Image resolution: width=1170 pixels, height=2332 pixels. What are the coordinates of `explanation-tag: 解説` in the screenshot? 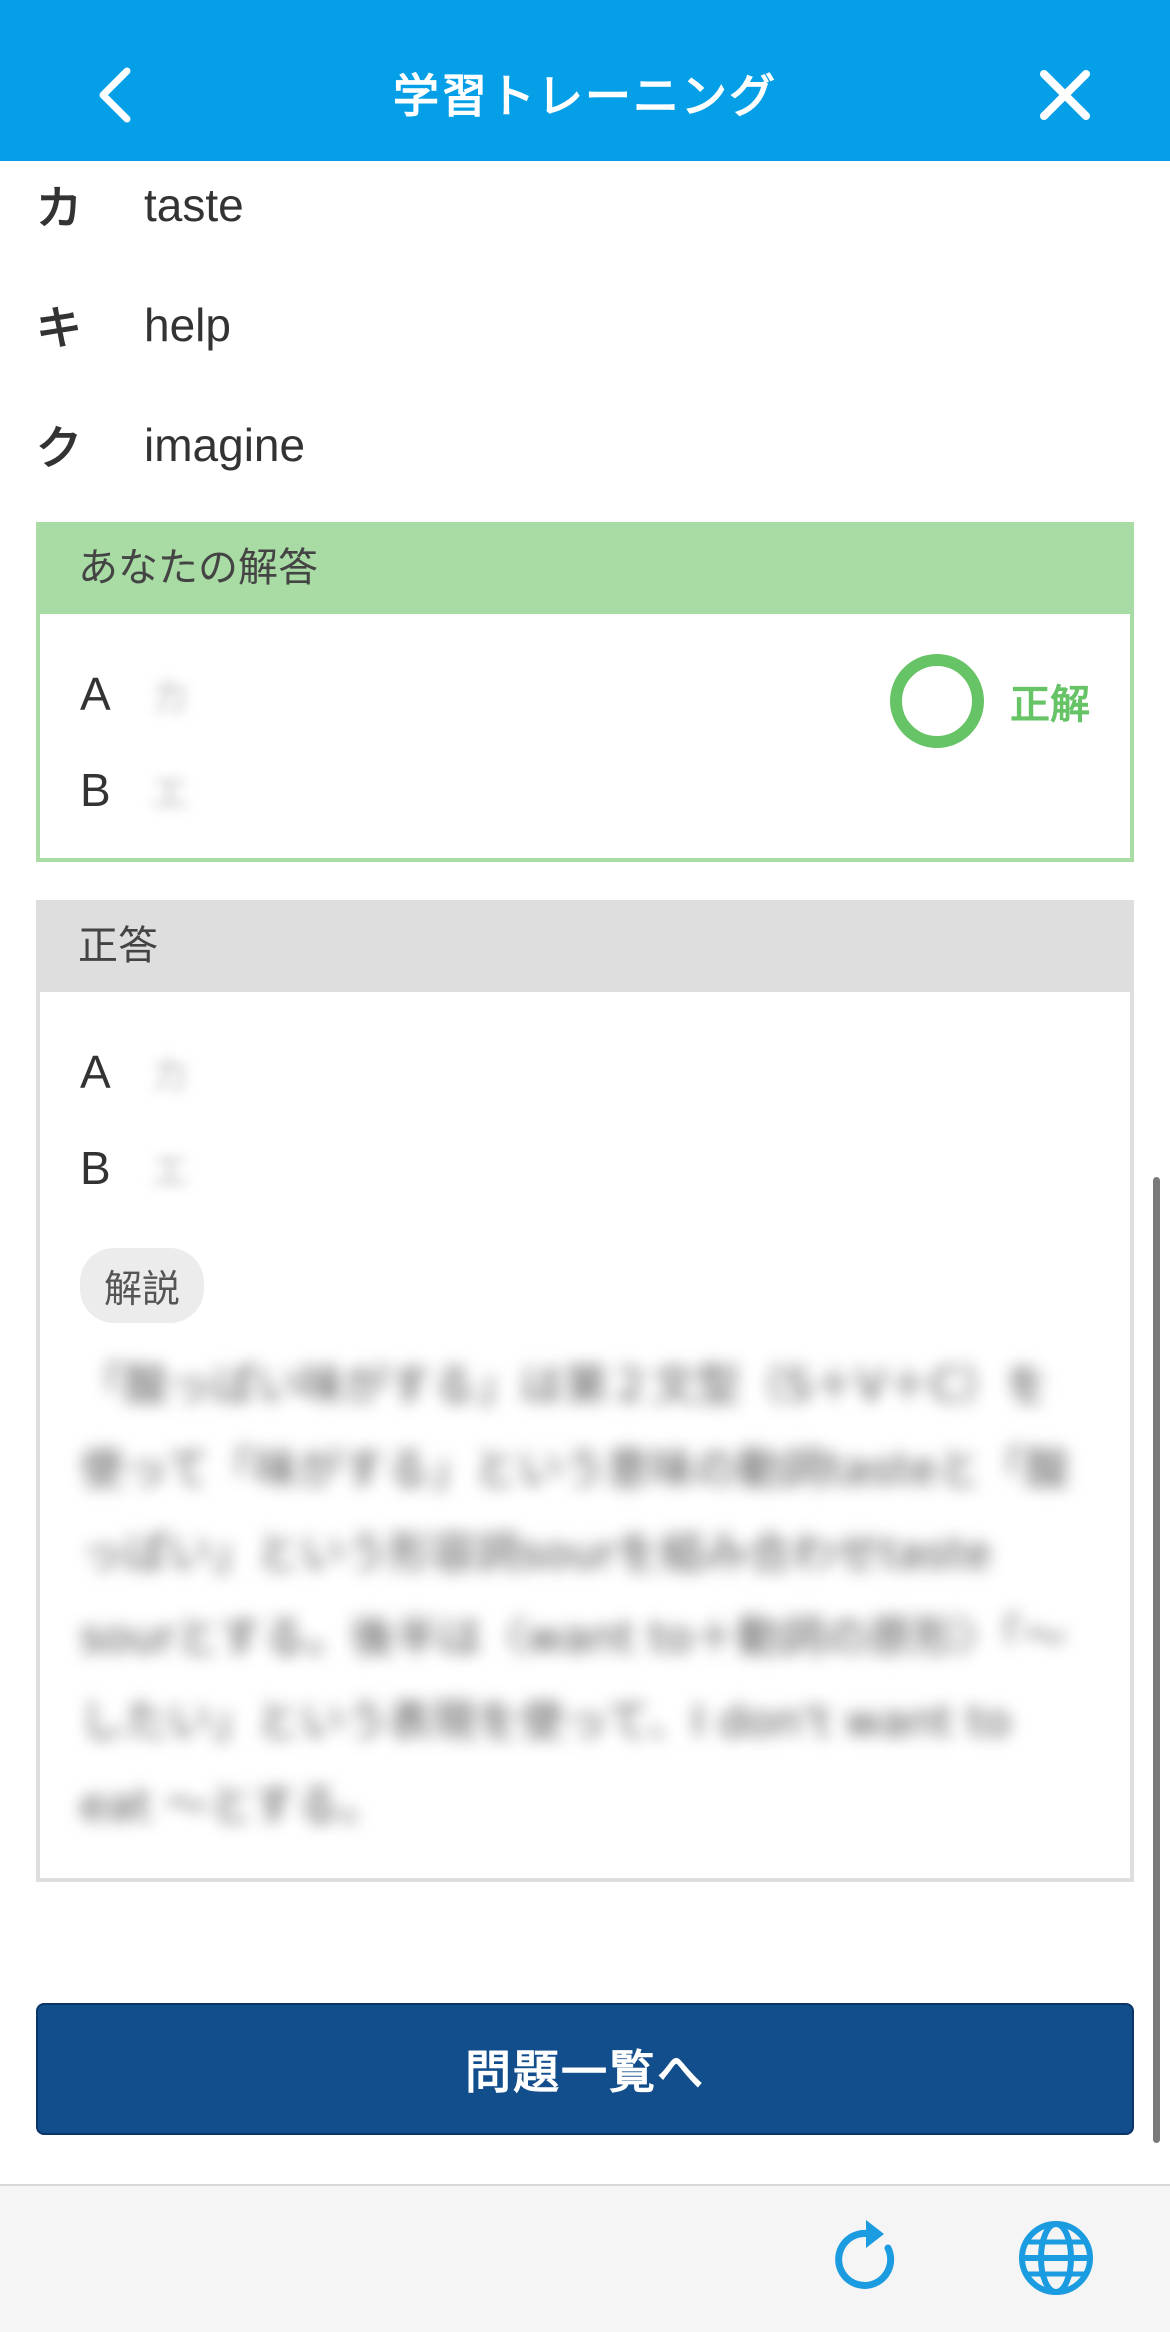 It's located at (142, 1285).